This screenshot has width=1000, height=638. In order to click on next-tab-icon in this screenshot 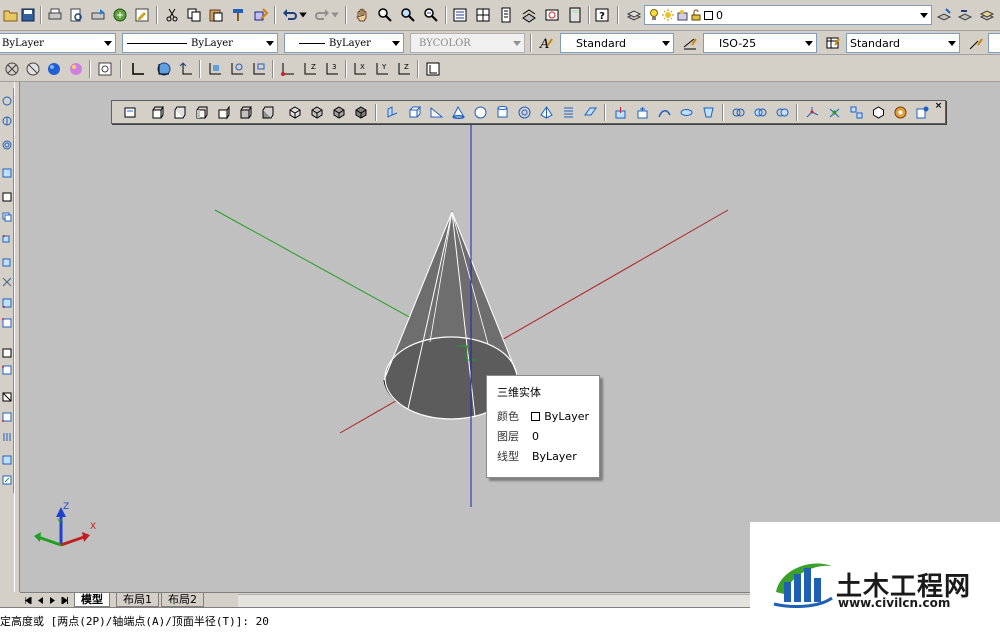, I will do `click(52, 600)`.